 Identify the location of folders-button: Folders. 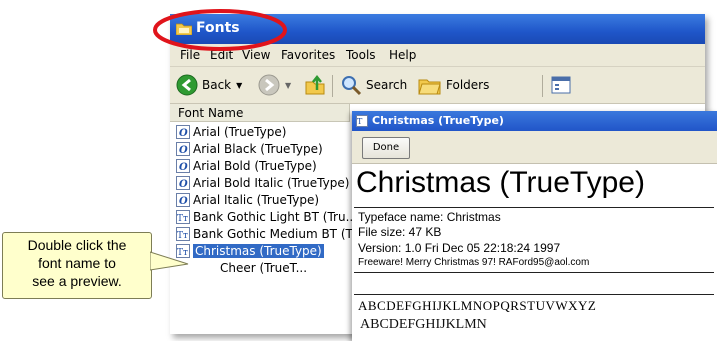
(453, 85).